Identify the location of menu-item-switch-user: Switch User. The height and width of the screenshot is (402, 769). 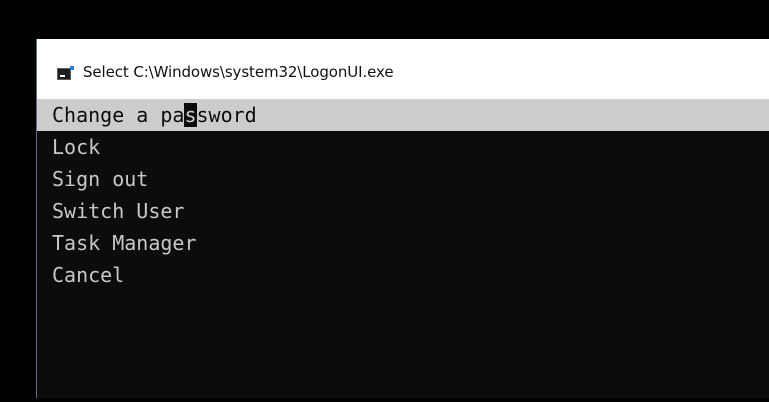
(403, 211).